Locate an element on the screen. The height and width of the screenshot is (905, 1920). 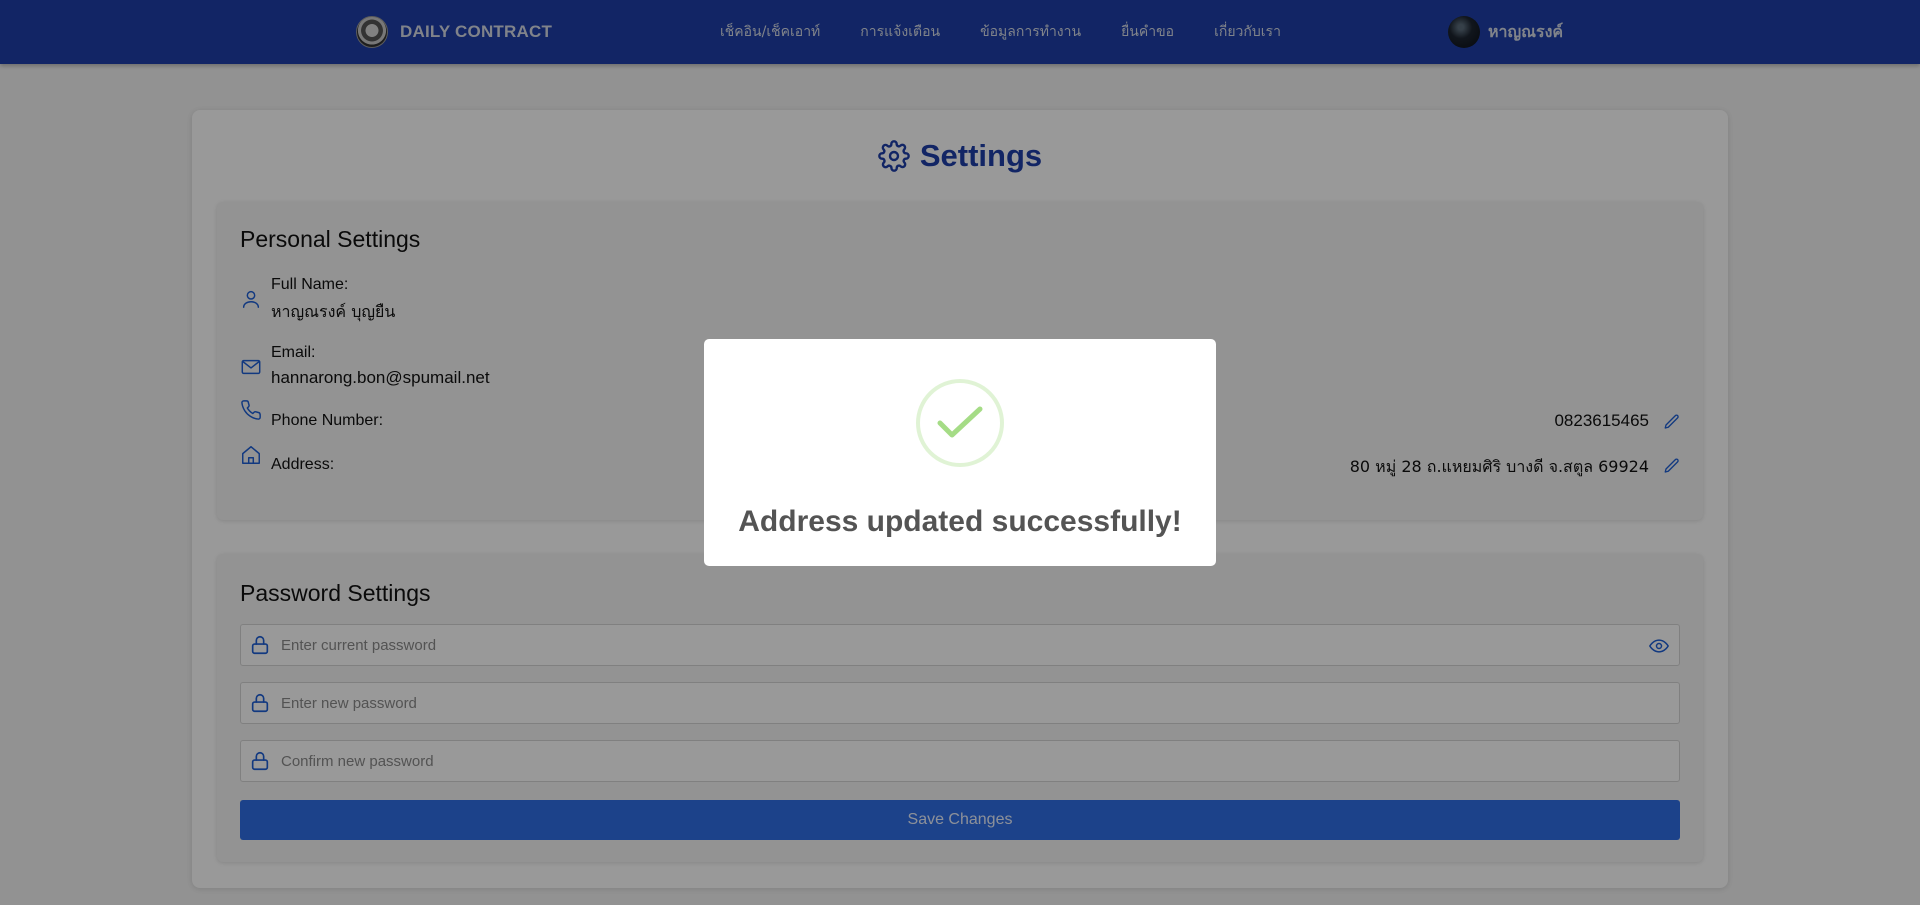
check-circle-icon is located at coordinates (960, 423).